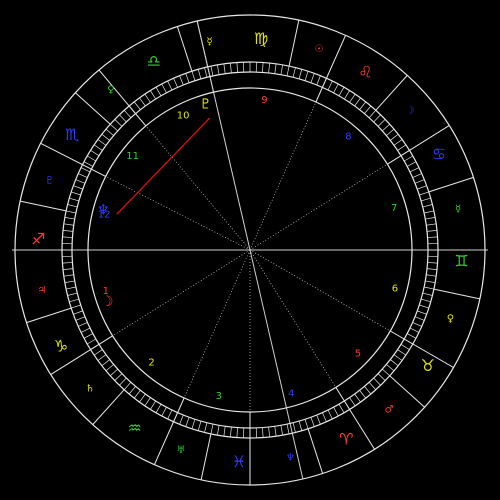  What do you see at coordinates (389, 409) in the screenshot?
I see `sign-ruler-glyph: ♂` at bounding box center [389, 409].